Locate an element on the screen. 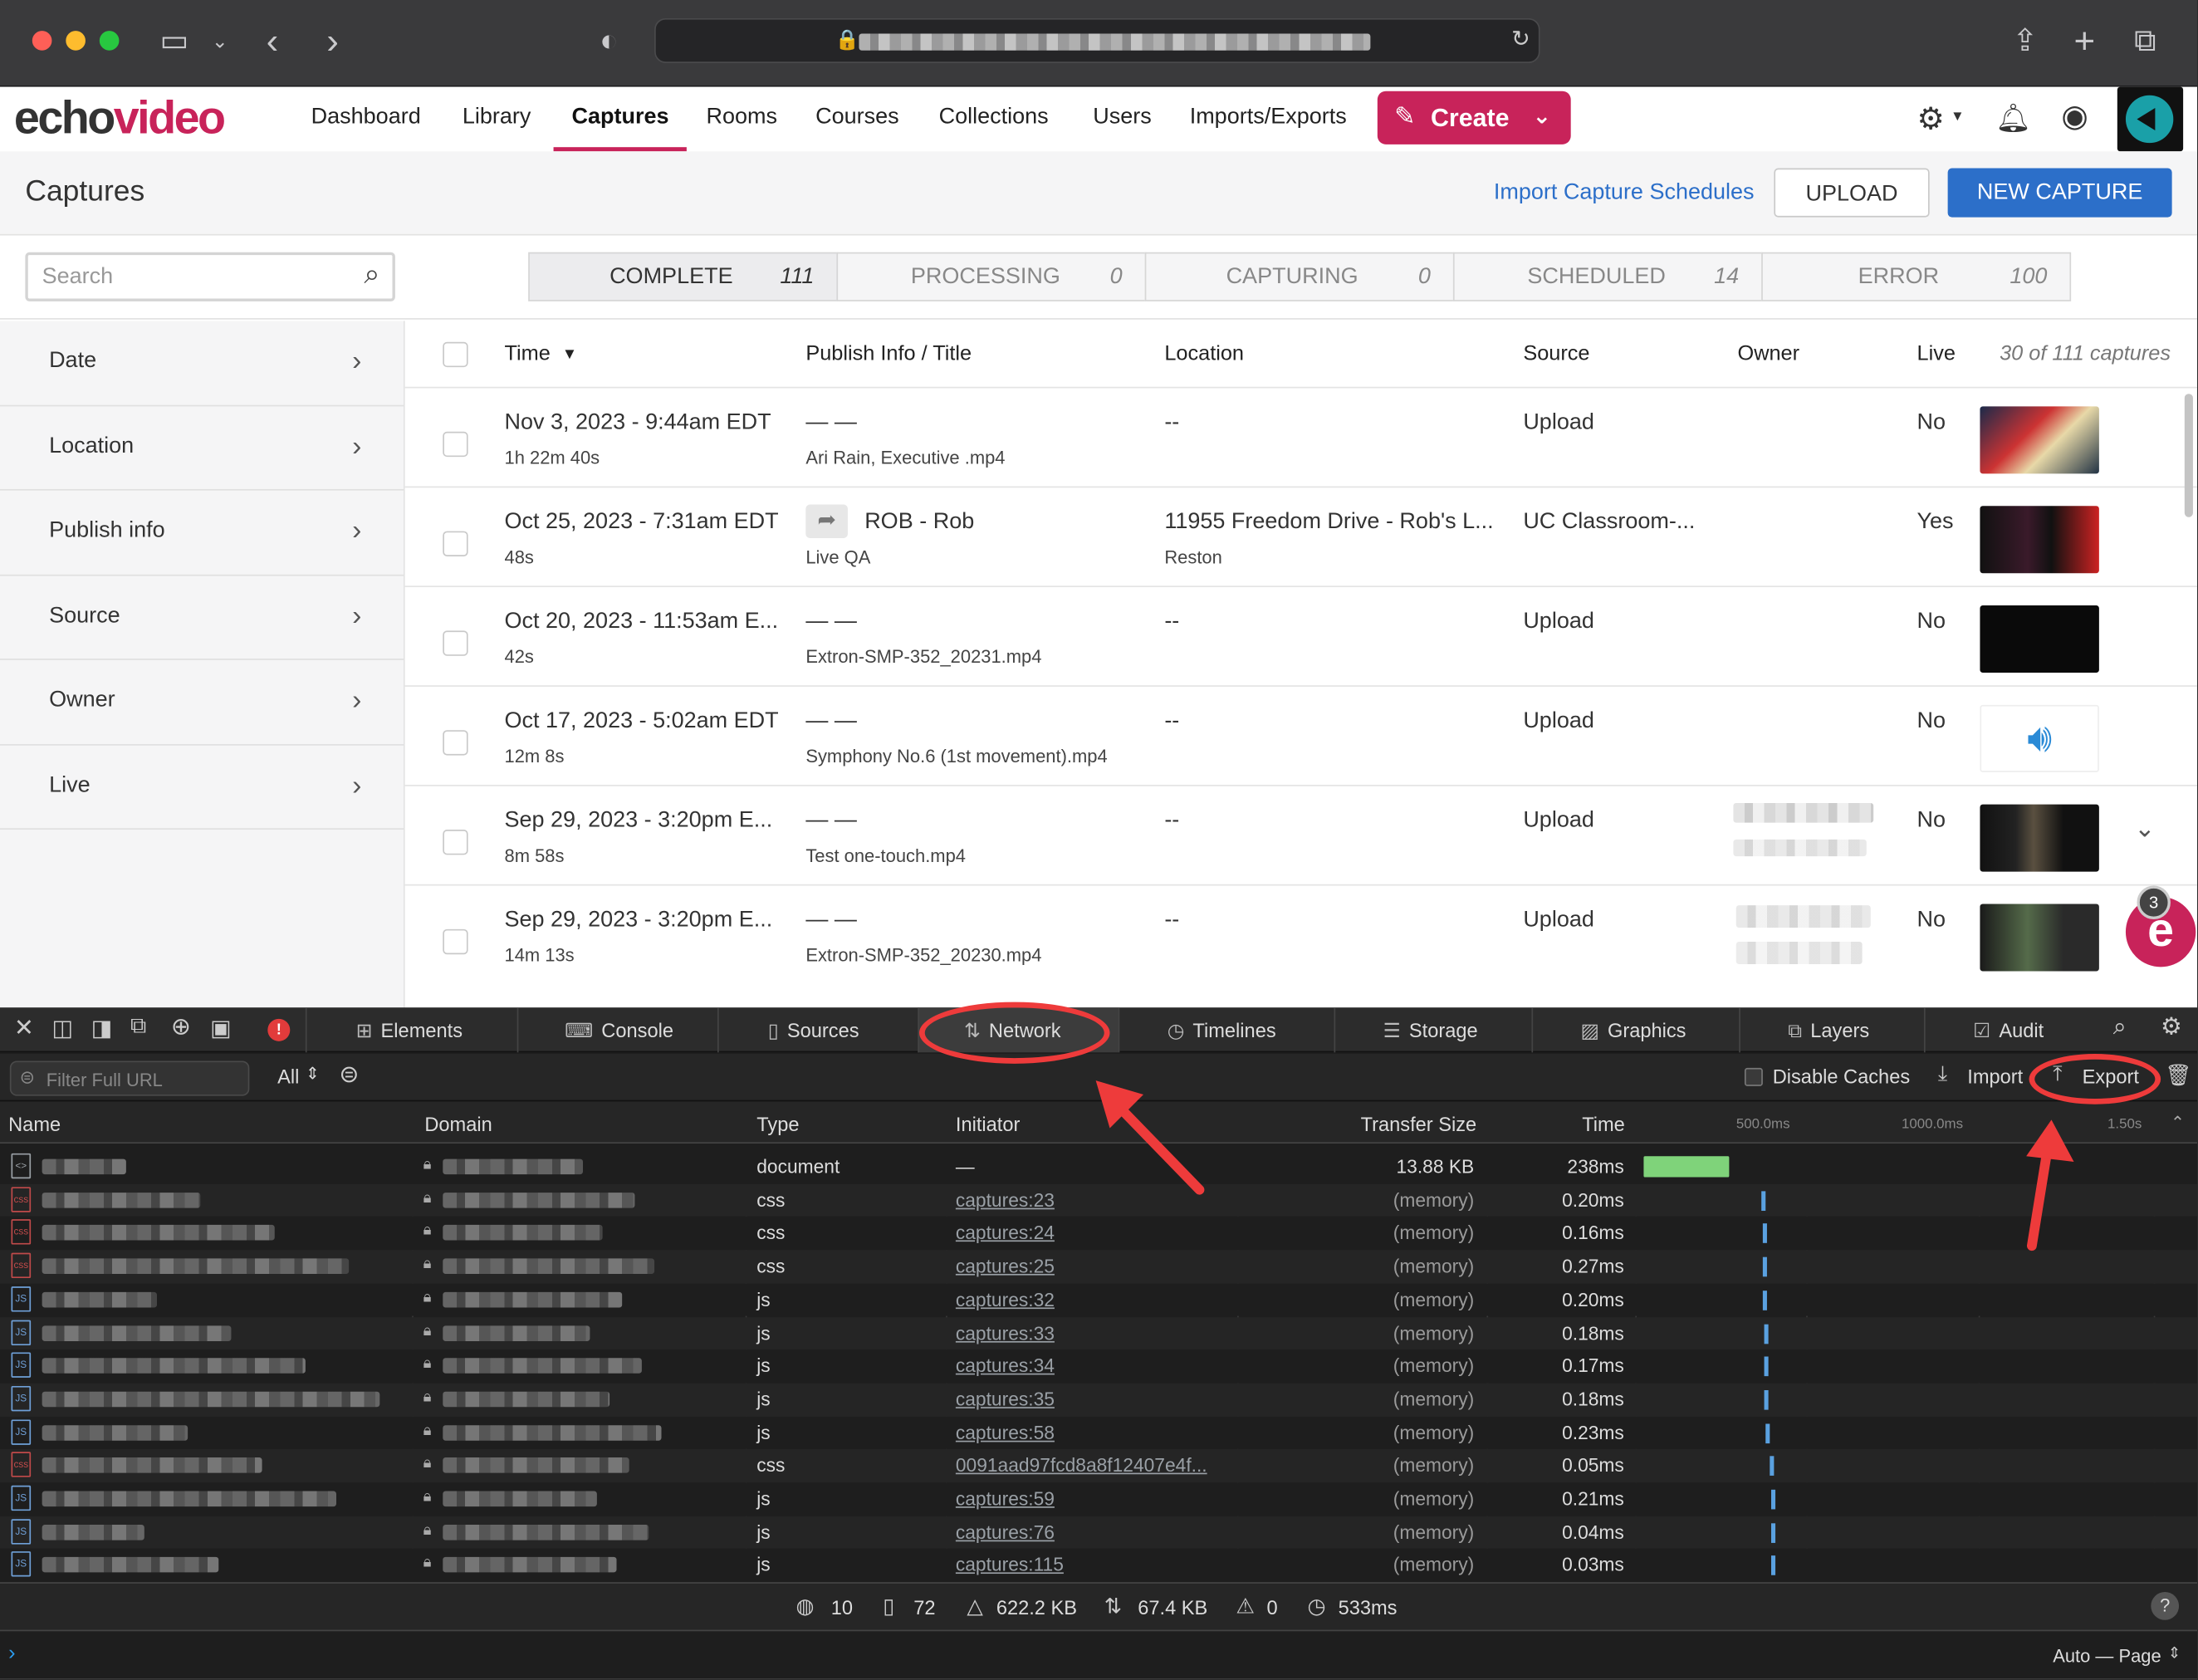 The height and width of the screenshot is (1680, 2198). tab-capturing: CAPTURING 0 is located at coordinates (1300, 276).